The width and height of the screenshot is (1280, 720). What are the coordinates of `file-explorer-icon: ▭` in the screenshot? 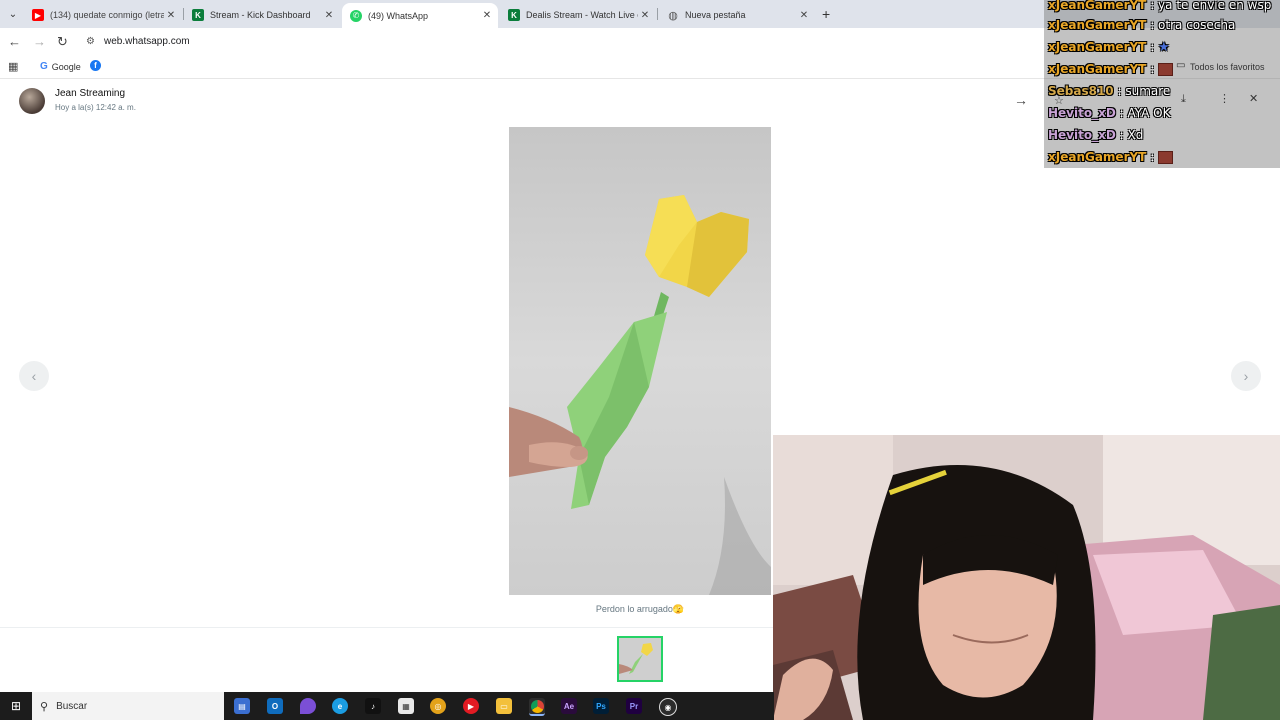 It's located at (504, 706).